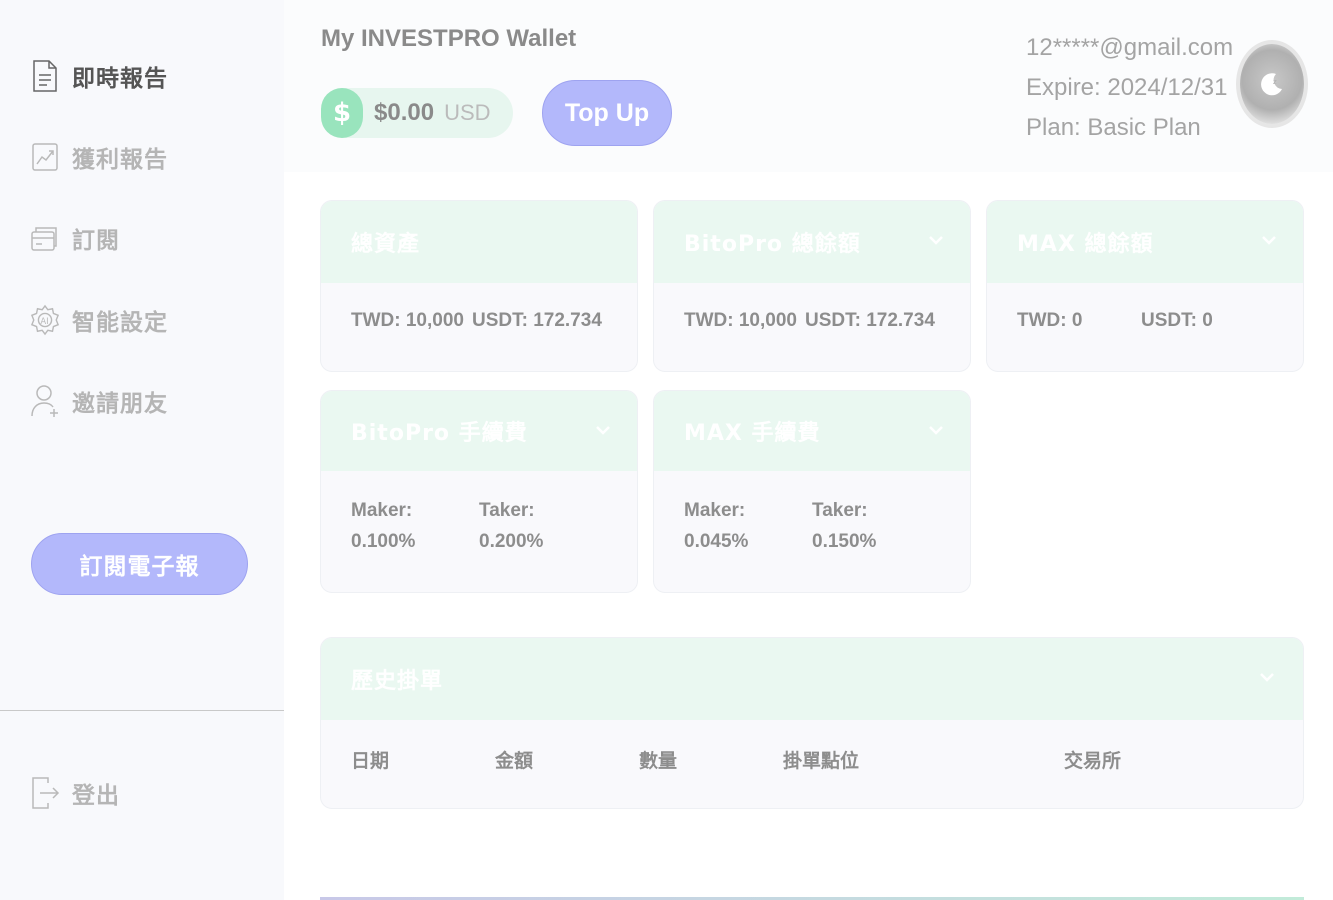 Image resolution: width=1333 pixels, height=900 pixels. I want to click on order-history-card: 歷史掛單 日期 金額 數量 掛單點位 交易所, so click(812, 723).